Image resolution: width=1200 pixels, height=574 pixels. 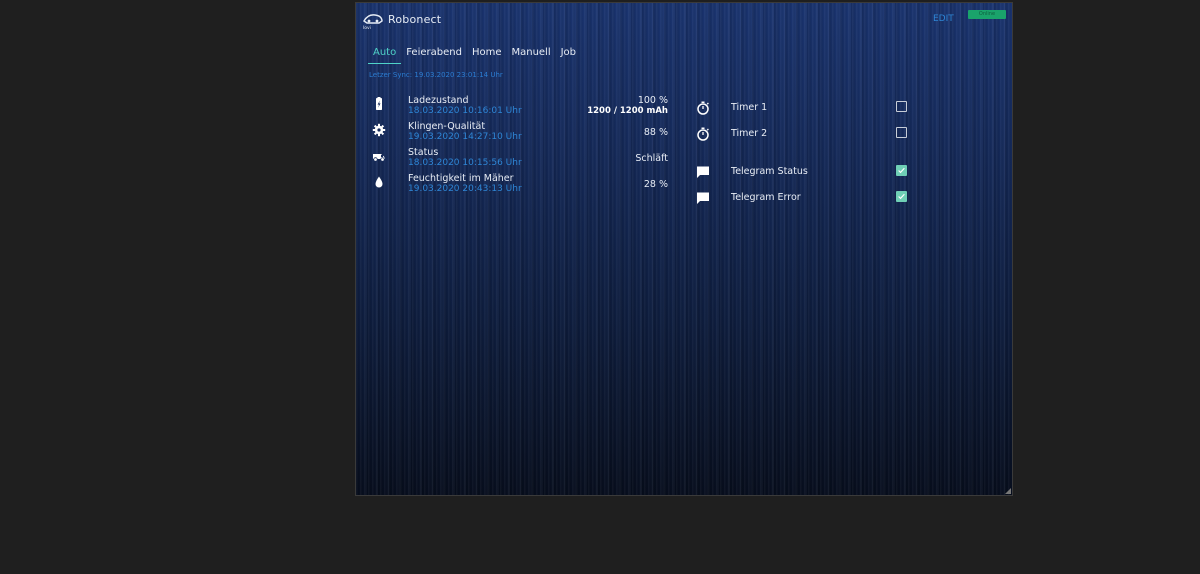 I want to click on sensor-timestamp: 19.03.2020 14:27:10 Uhr, so click(x=465, y=137).